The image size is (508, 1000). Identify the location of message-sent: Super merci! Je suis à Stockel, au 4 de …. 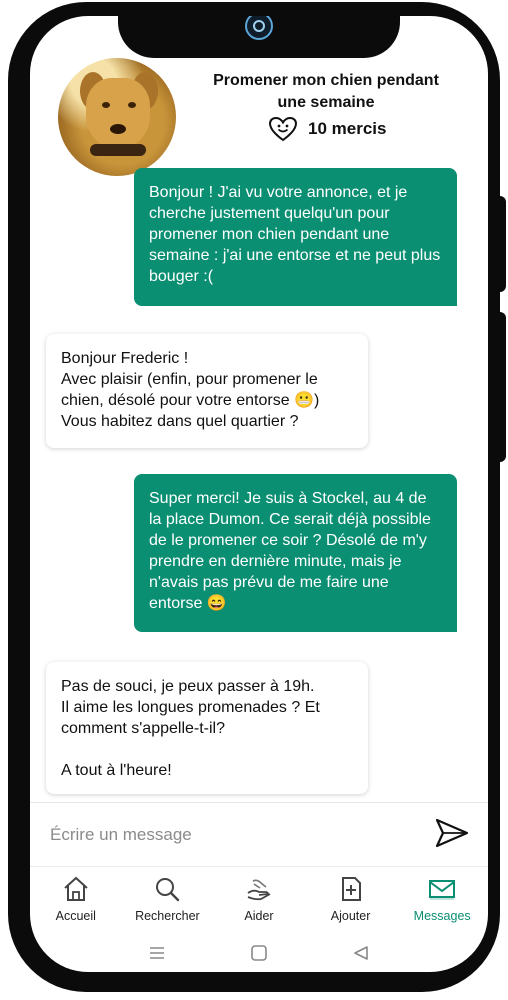
(295, 553).